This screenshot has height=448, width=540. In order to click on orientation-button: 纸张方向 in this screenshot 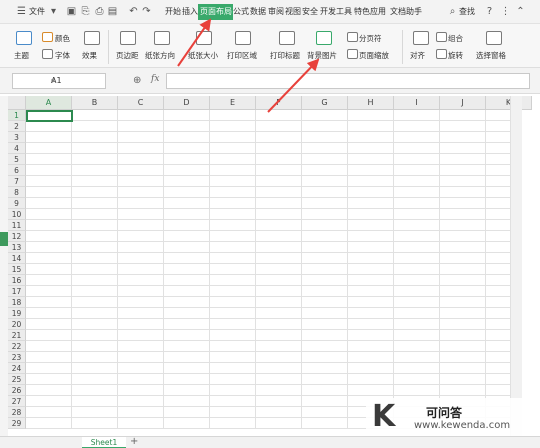, I will do `click(160, 55)`.